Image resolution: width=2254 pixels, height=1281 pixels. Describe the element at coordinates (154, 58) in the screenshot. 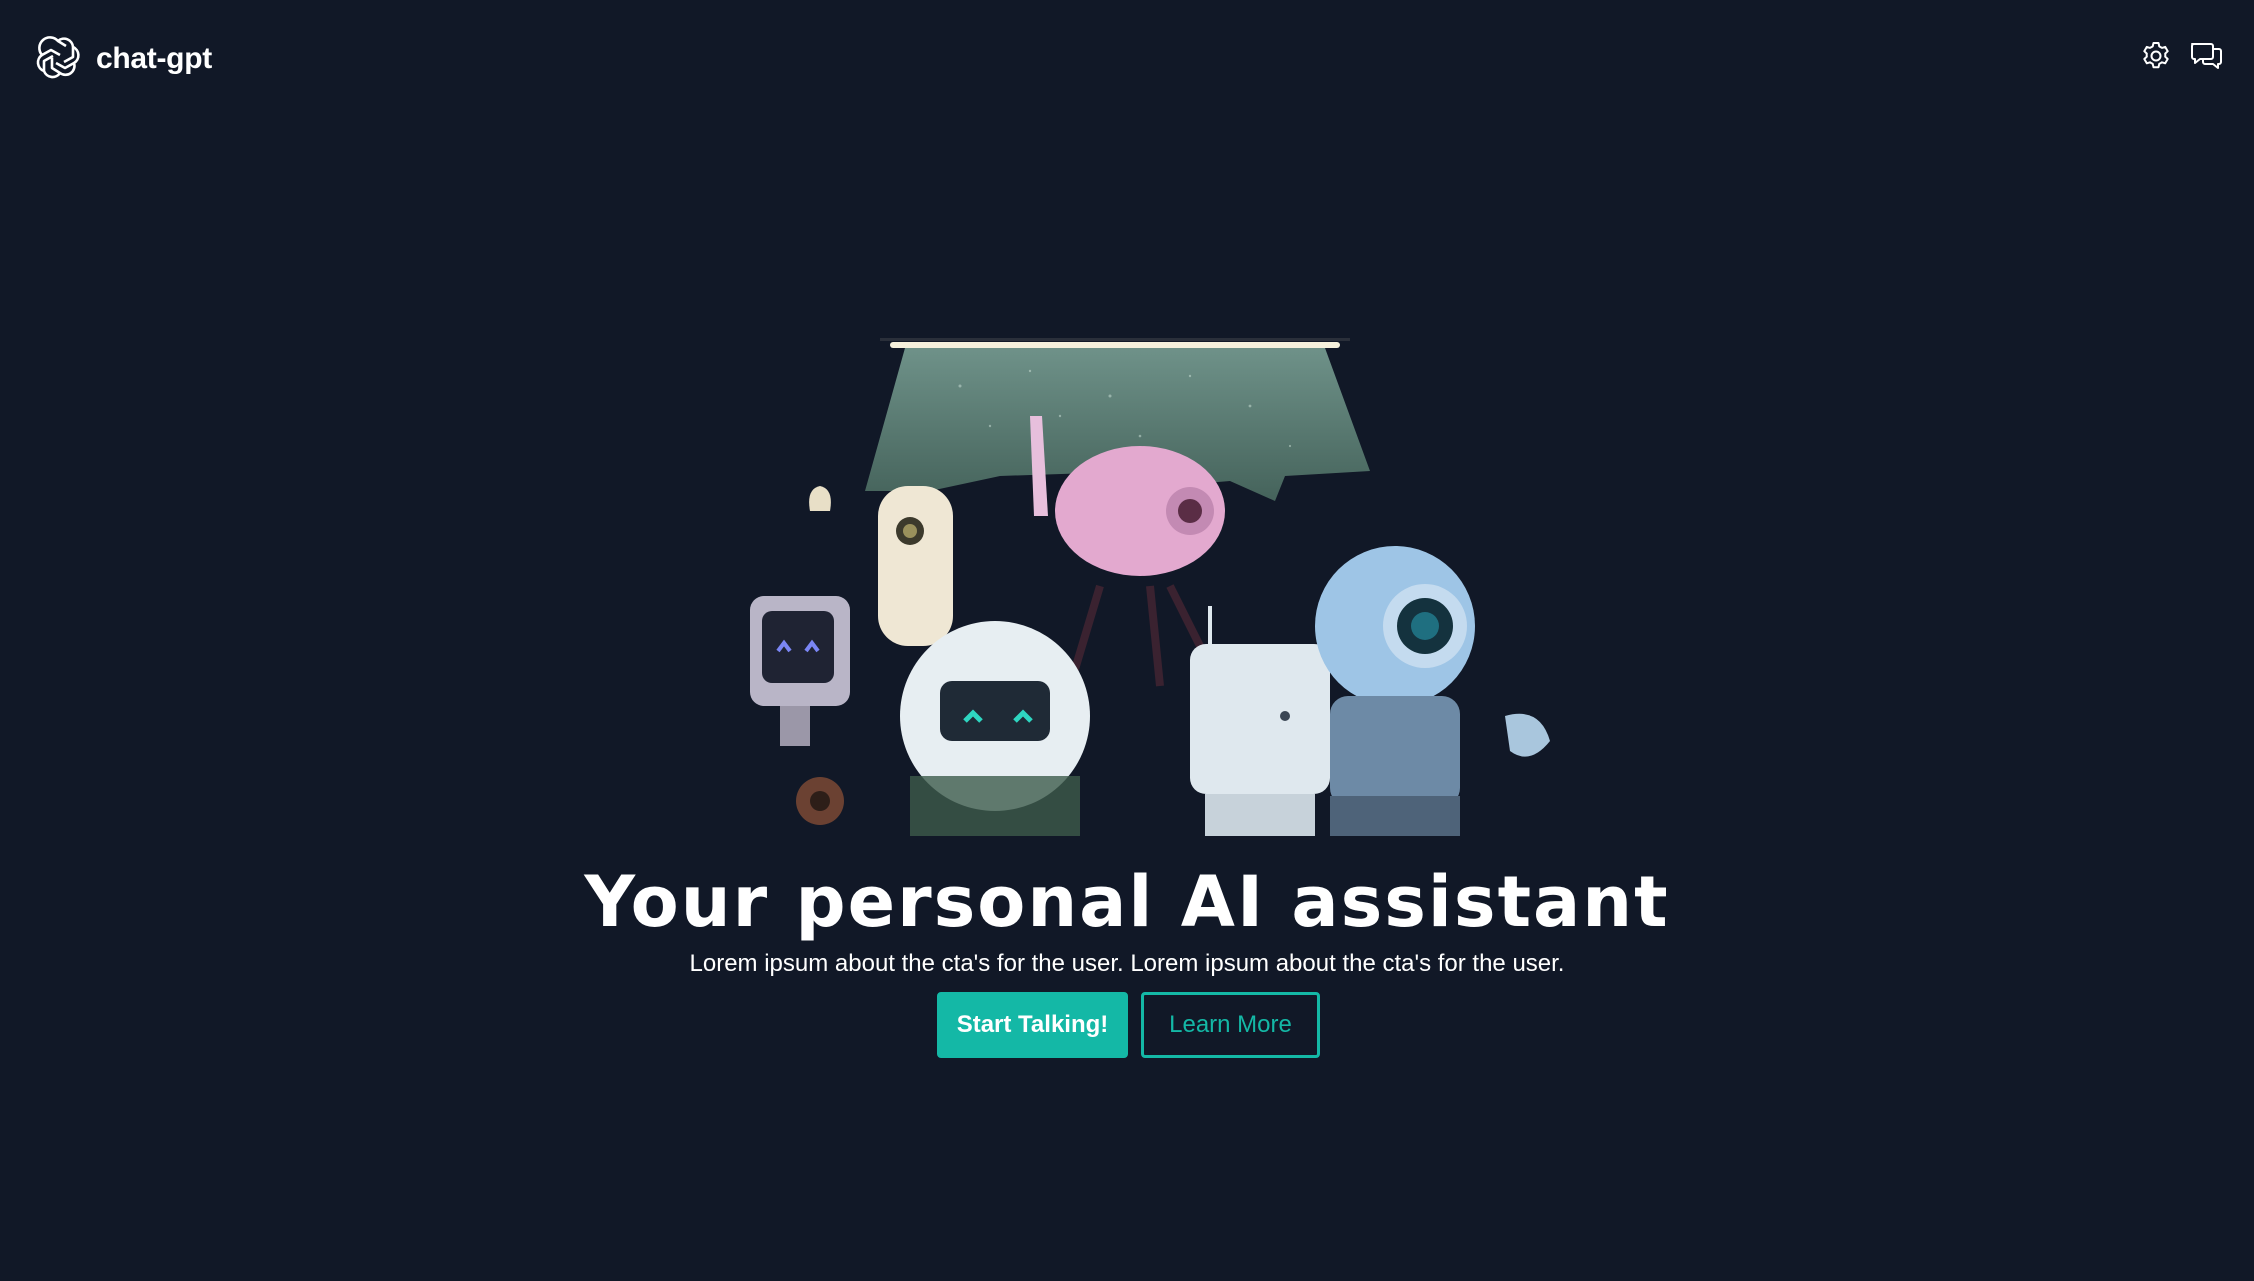

I see `brand-name: chat-gpt` at that location.